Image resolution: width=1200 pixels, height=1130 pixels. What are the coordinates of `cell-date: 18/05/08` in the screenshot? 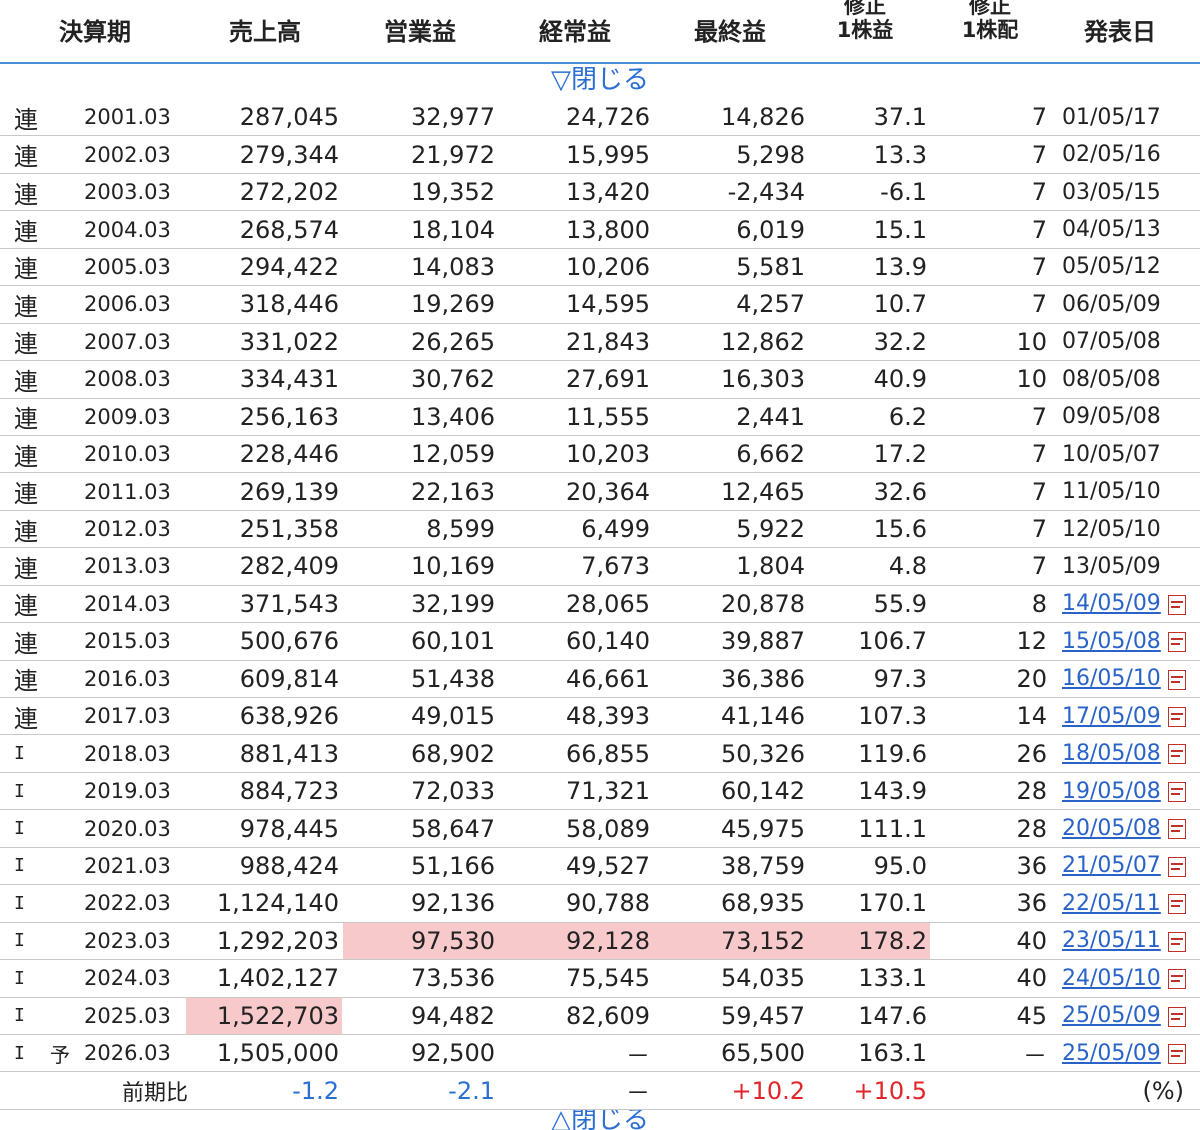 It's located at (1117, 753).